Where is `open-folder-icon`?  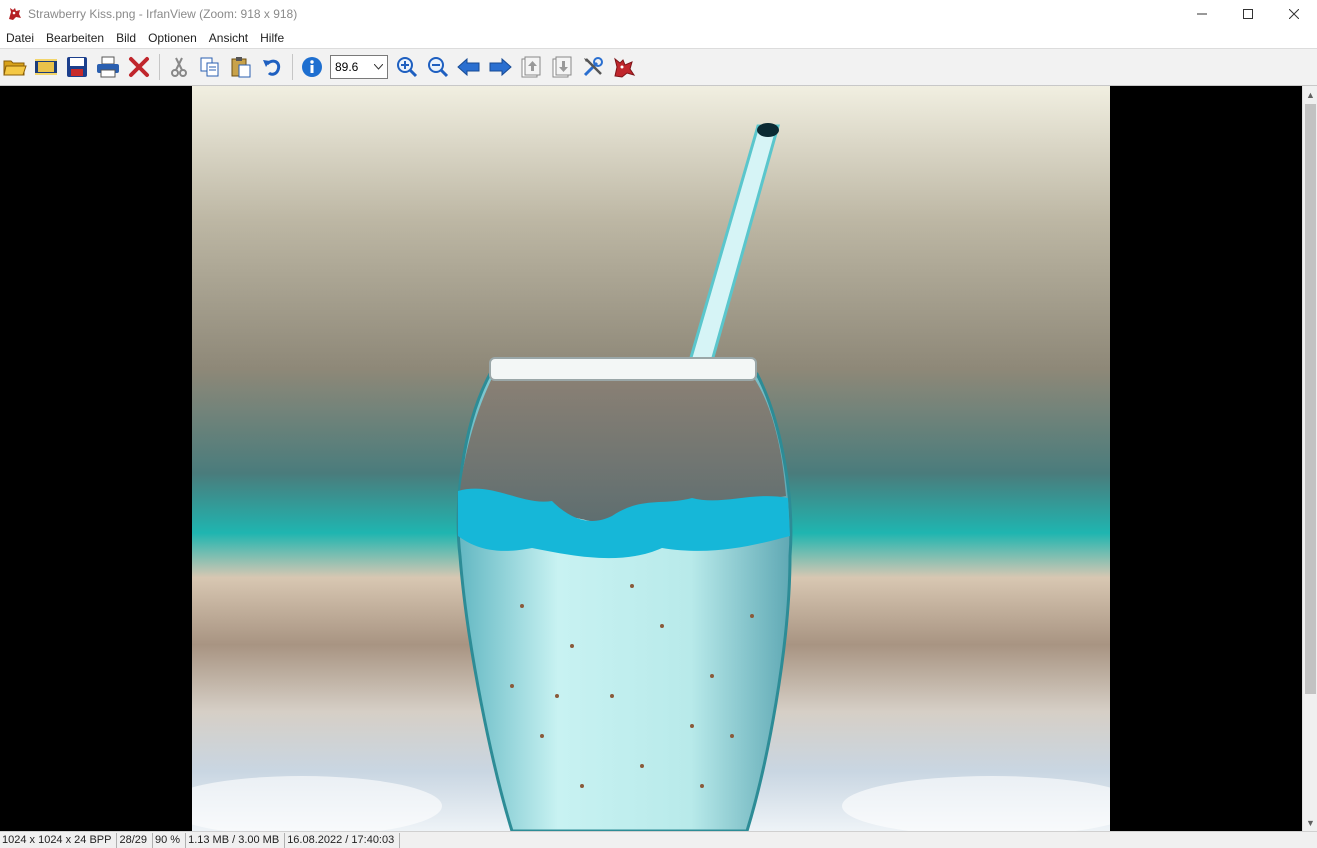 open-folder-icon is located at coordinates (15, 67).